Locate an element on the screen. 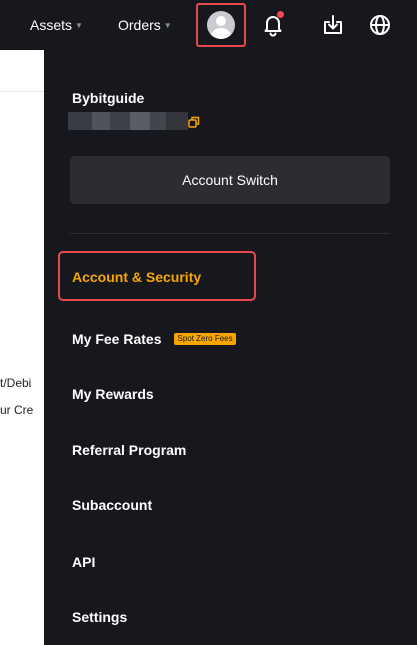  menu-item-fee-rates: My Fee Rates Spot Zero Fees is located at coordinates (154, 339).